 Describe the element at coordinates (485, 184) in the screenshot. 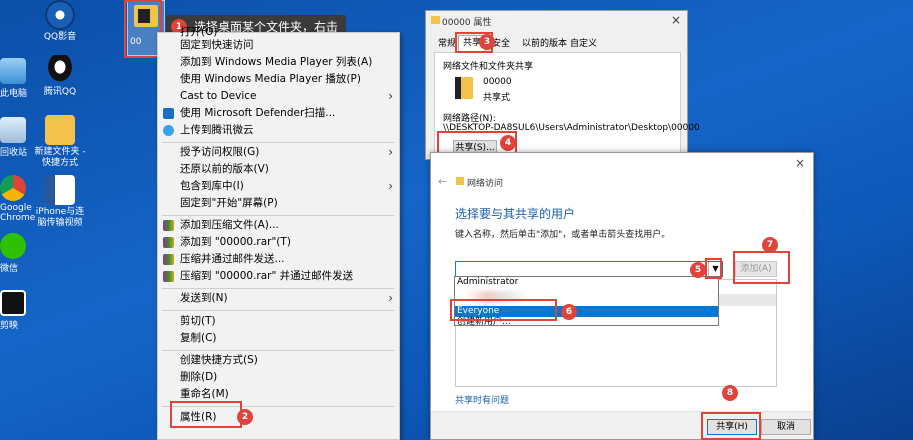

I see `dialog-title: 网络访问` at that location.